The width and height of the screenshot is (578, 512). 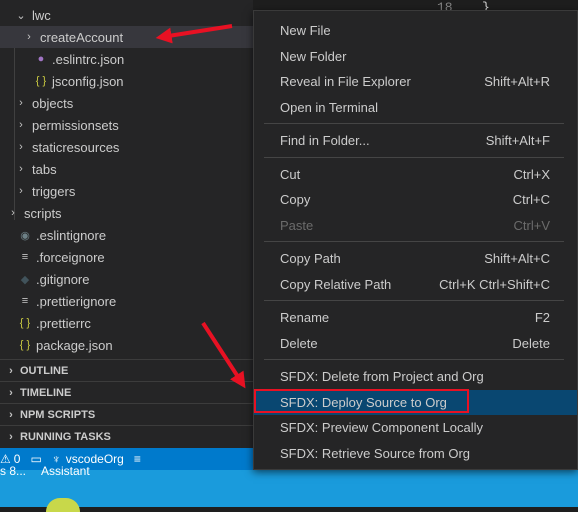 What do you see at coordinates (194, 34) in the screenshot?
I see `arrow-to-createaccount` at bounding box center [194, 34].